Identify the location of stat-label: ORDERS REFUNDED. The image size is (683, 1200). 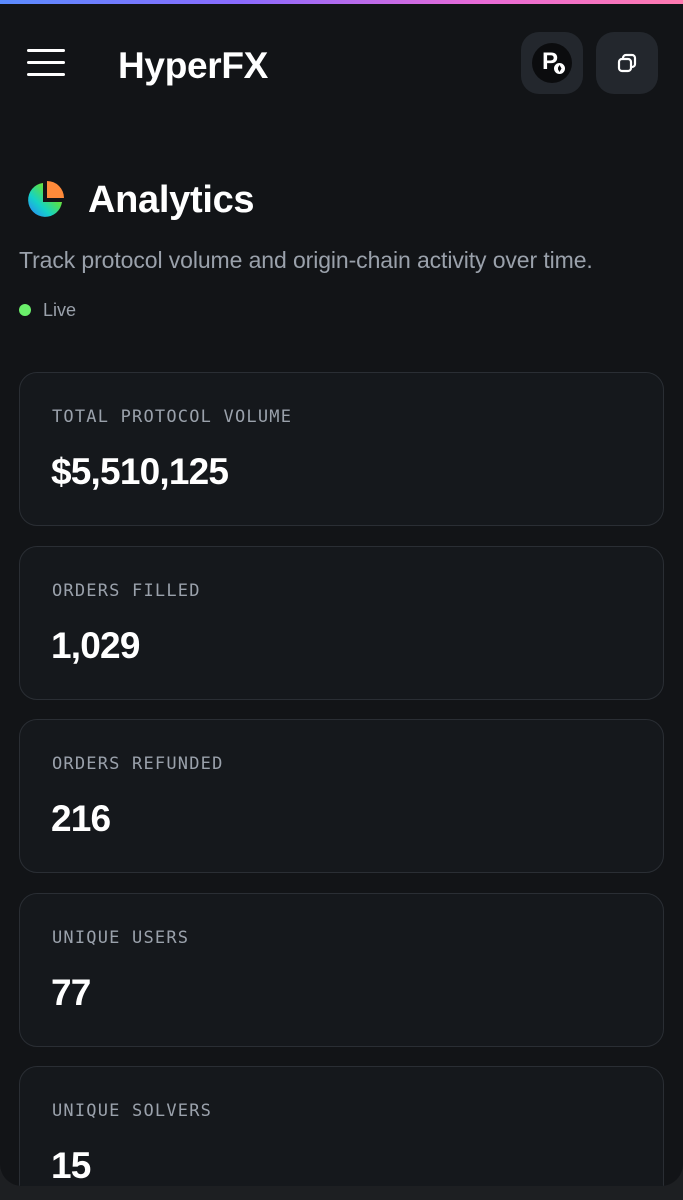
(138, 764).